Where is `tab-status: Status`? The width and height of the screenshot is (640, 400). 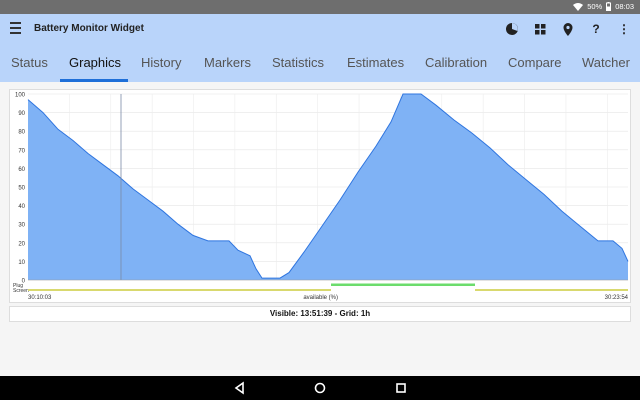
tab-status: Status is located at coordinates (29, 62).